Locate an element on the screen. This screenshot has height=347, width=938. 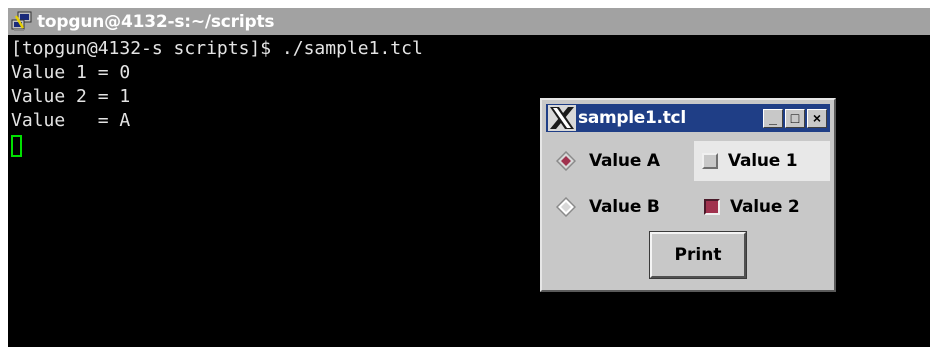
checkbox-label: Value 2 is located at coordinates (765, 207).